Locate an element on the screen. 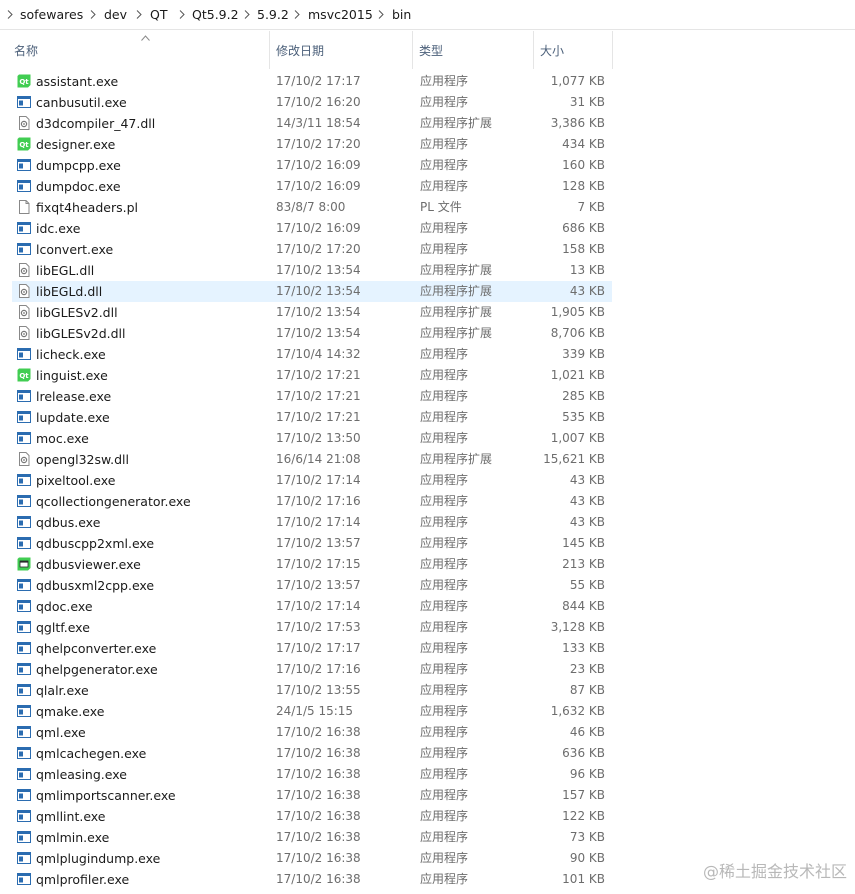 This screenshot has height=894, width=855. breadcrumb-item: msvc2015 is located at coordinates (340, 14).